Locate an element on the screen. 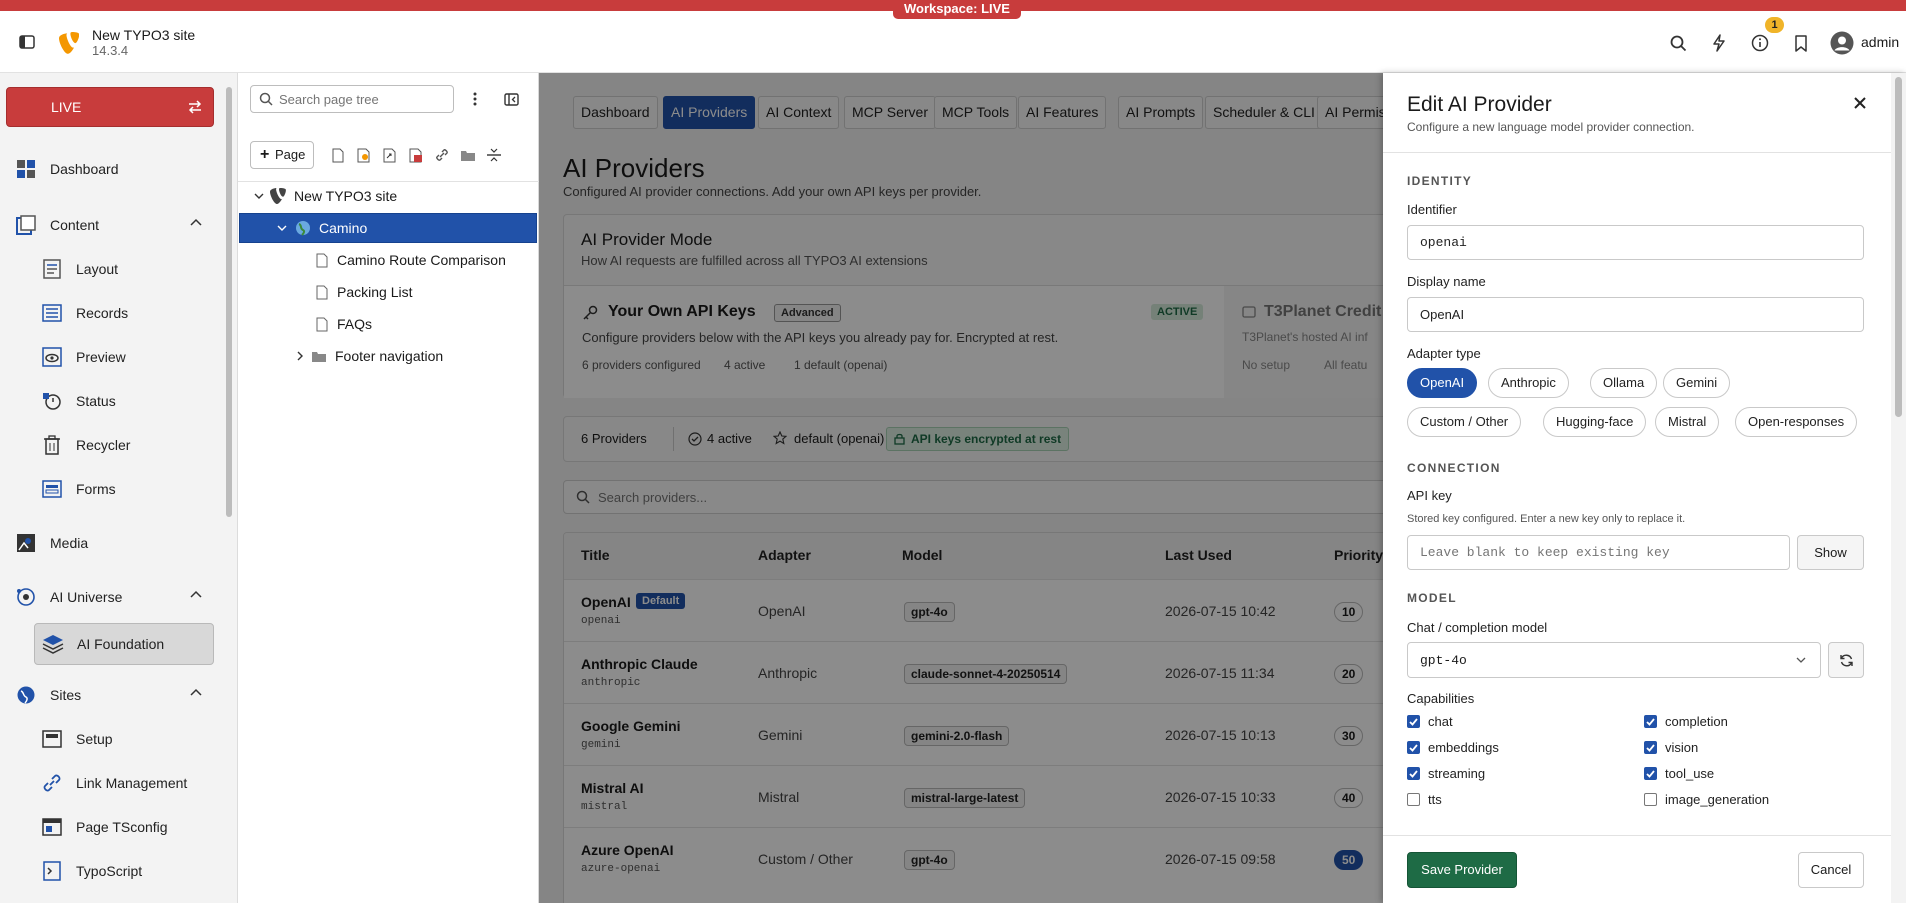 The image size is (1906, 903). new-page-label: Page is located at coordinates (290, 154).